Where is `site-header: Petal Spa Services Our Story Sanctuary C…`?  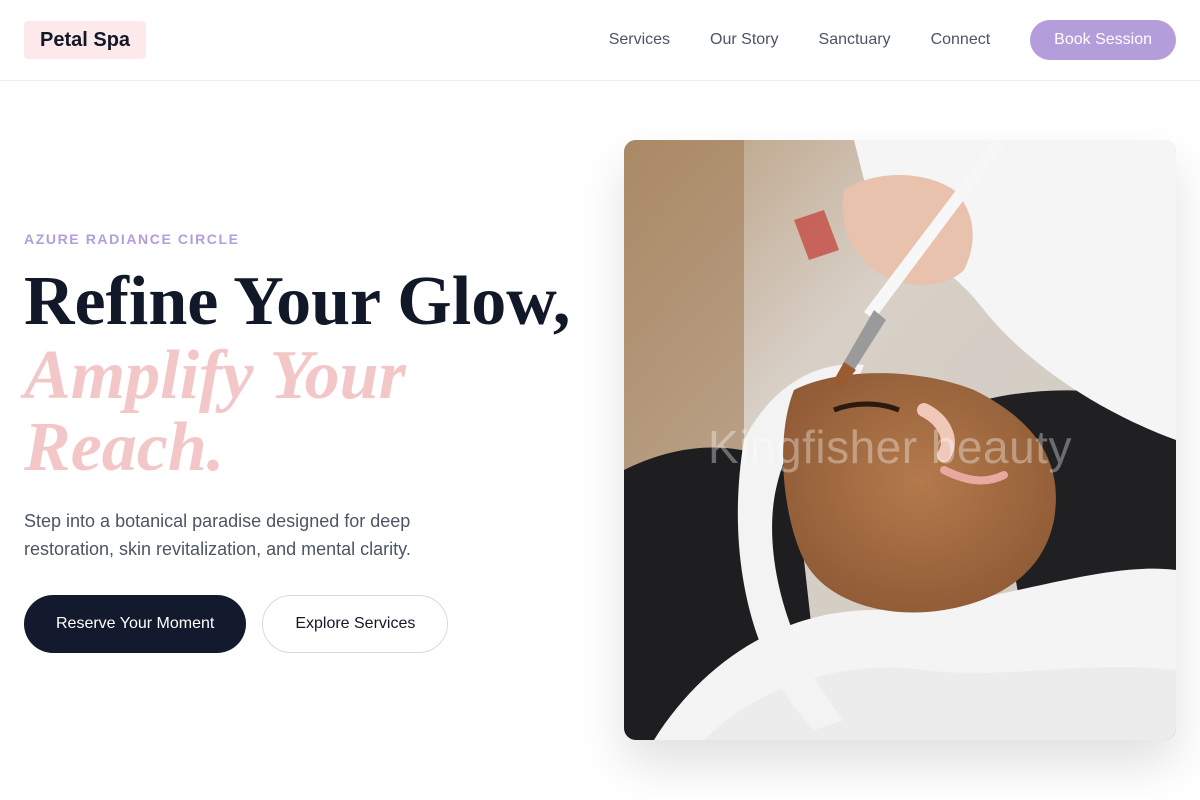
site-header: Petal Spa Services Our Story Sanctuary C… is located at coordinates (600, 40).